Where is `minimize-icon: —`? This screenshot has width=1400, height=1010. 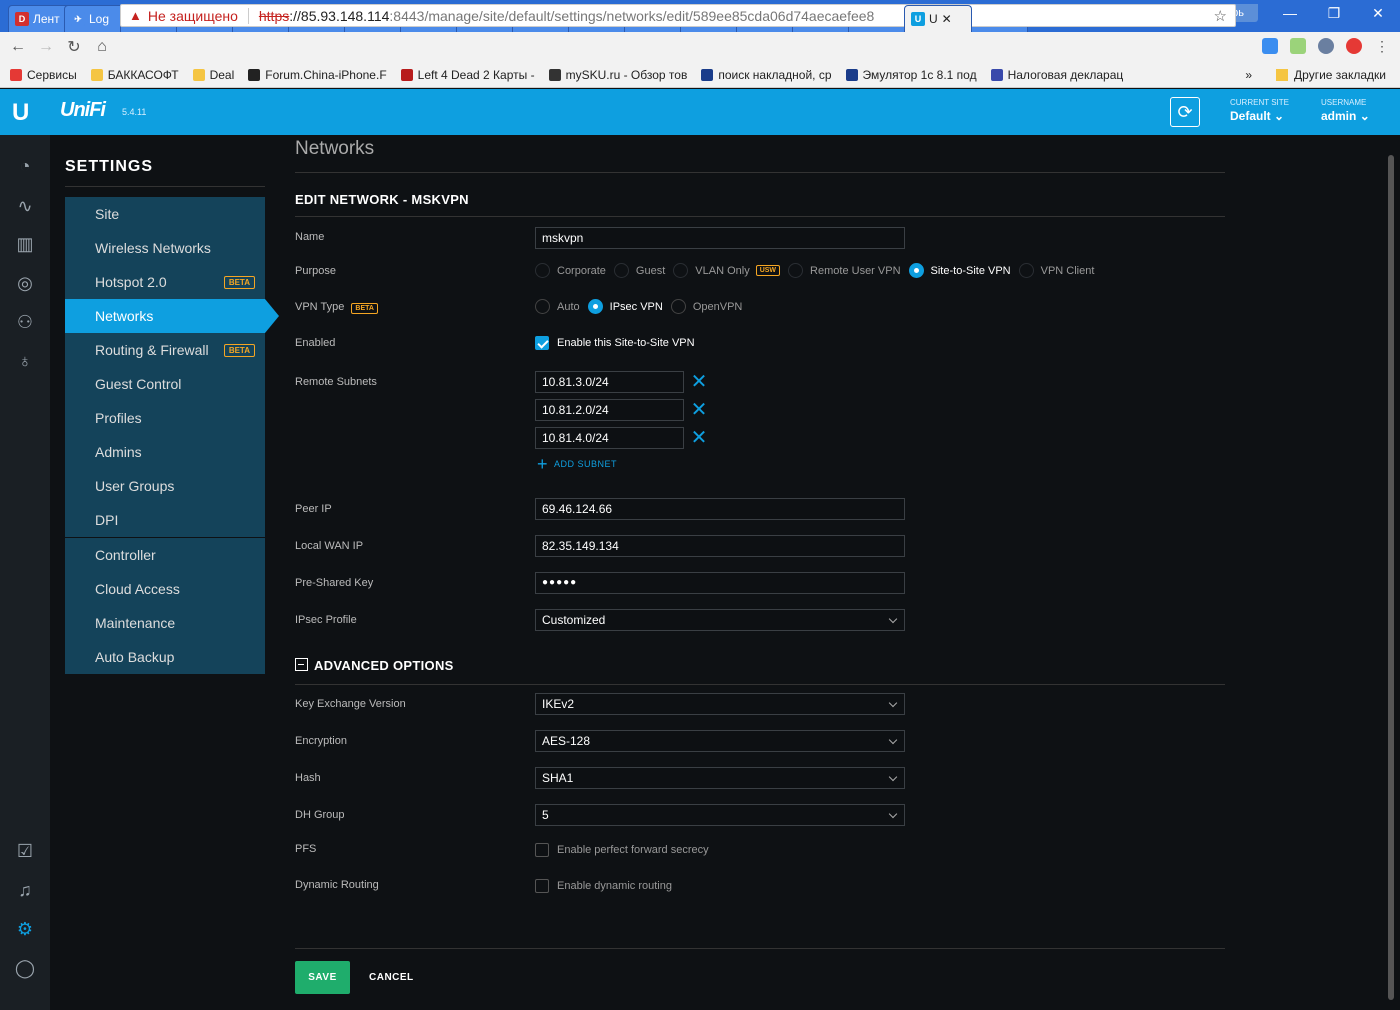 minimize-icon: — is located at coordinates (1290, 13).